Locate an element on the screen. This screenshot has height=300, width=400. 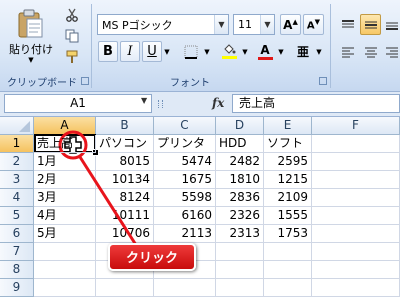
italic-button: I is located at coordinates (130, 51).